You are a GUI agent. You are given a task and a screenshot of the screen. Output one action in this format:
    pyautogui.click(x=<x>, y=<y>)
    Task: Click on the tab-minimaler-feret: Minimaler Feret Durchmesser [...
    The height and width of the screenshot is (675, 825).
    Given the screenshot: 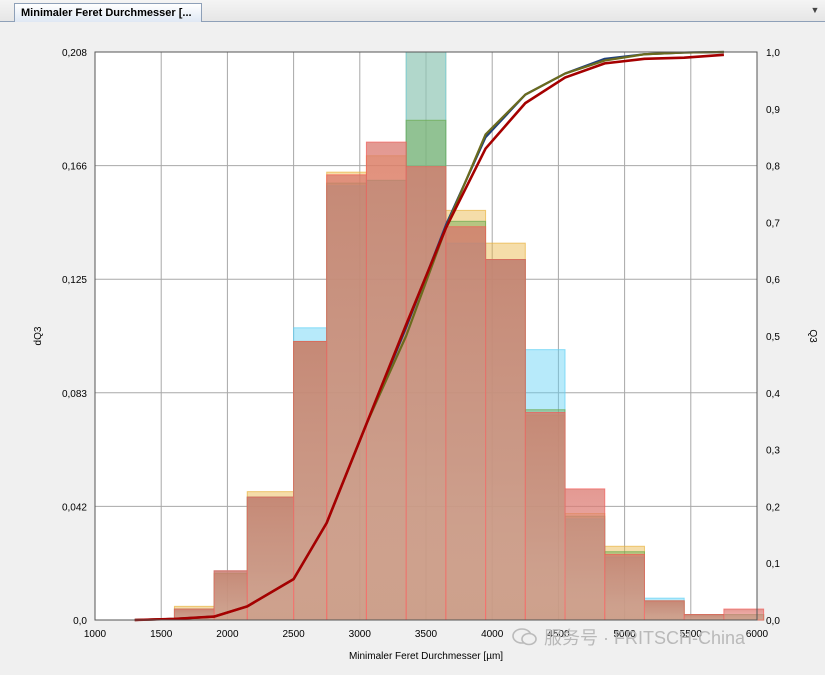 What is the action you would take?
    pyautogui.click(x=108, y=12)
    